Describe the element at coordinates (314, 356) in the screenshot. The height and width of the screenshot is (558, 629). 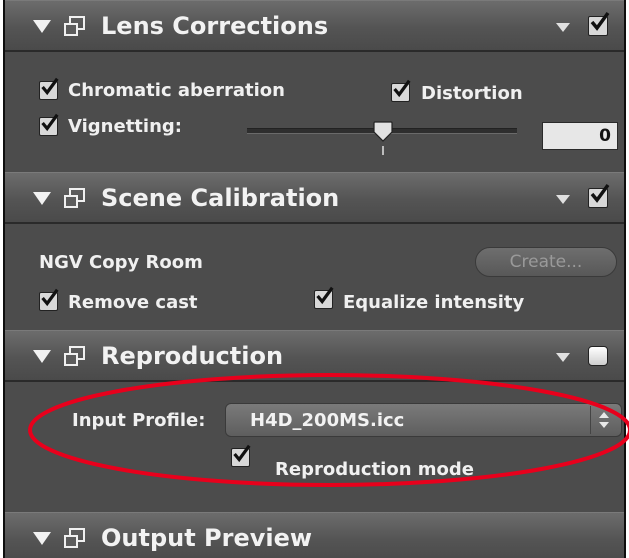
I see `reproduction-header: Reproduction` at that location.